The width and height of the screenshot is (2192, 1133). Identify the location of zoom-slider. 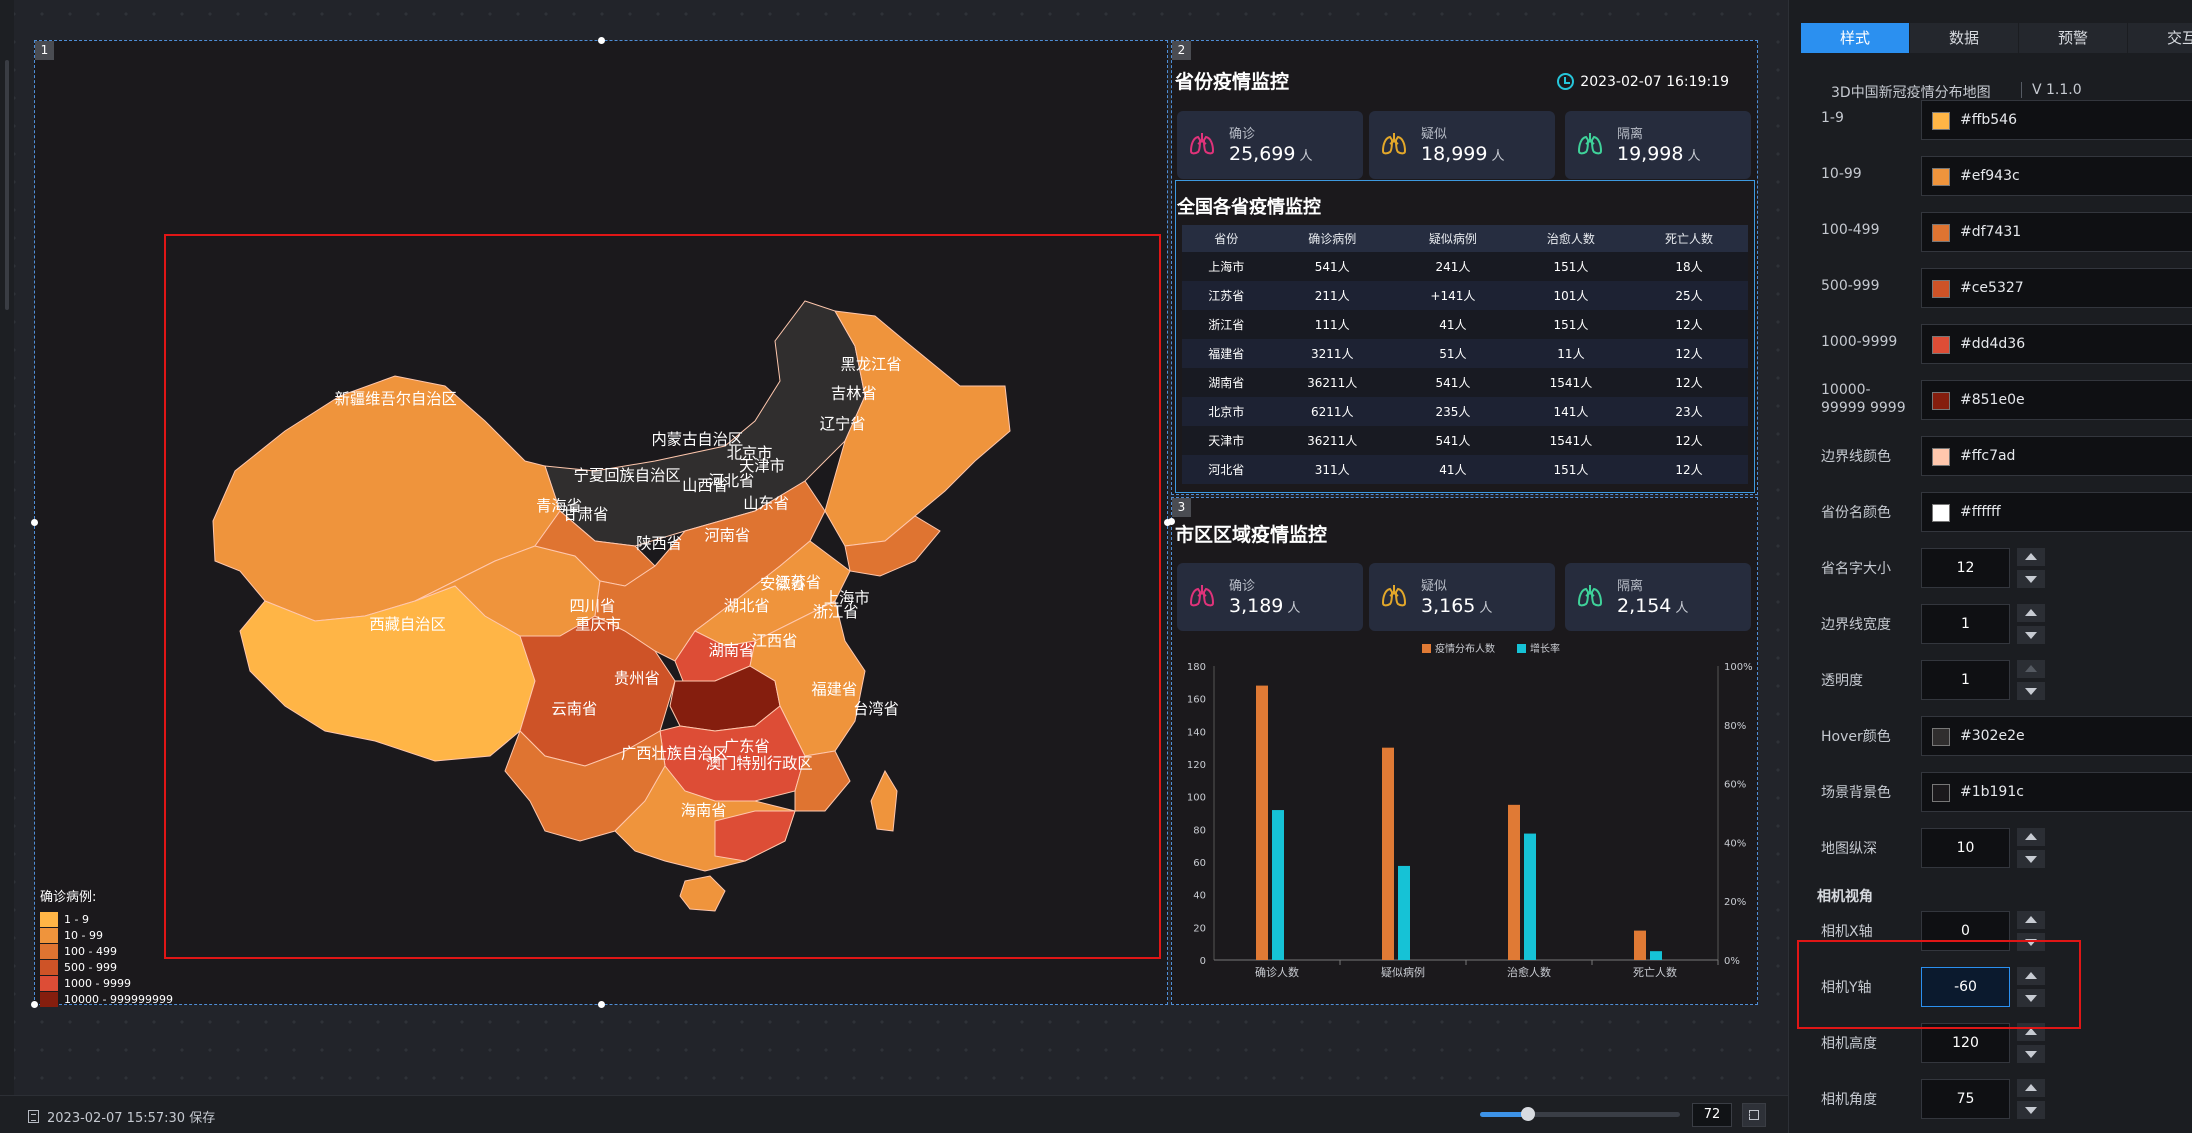
(1580, 1114).